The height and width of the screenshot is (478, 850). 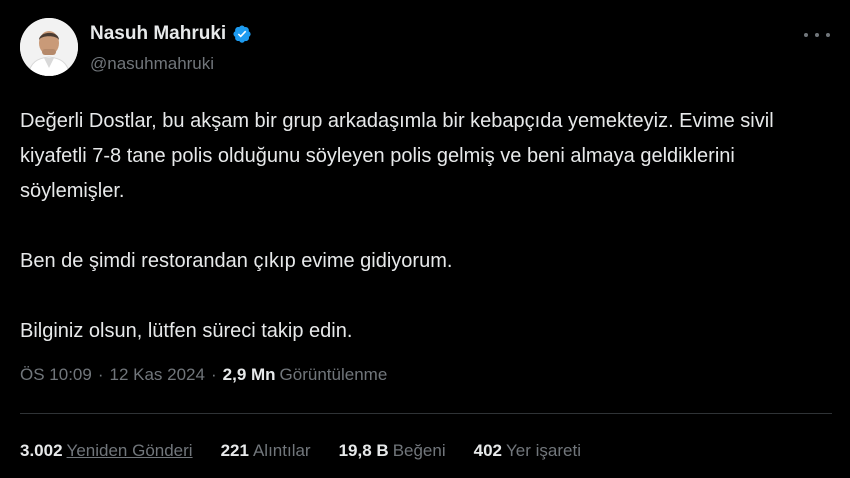 I want to click on bookmarks-stat: 402 Yer işareti, so click(x=527, y=451).